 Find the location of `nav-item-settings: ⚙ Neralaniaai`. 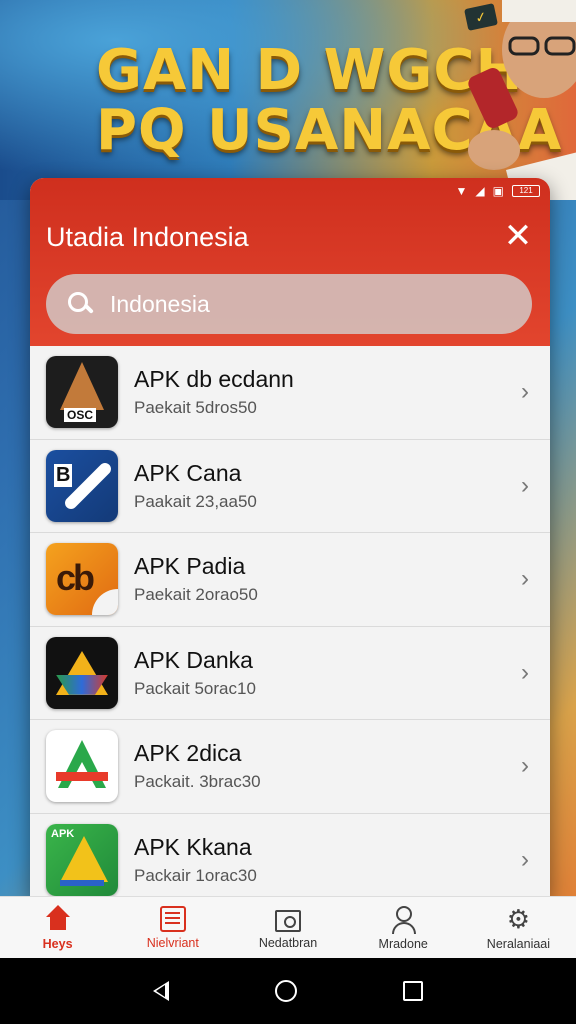

nav-item-settings: ⚙ Neralaniaai is located at coordinates (518, 927).